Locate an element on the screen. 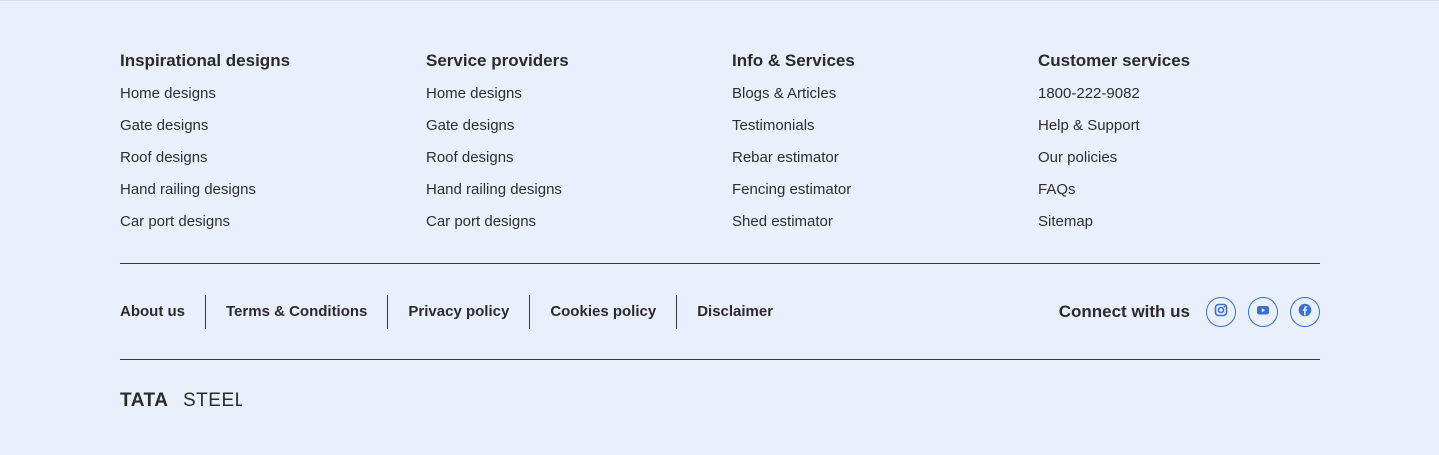 Image resolution: width=1439 pixels, height=455 pixels. footer-link: Testimonials is located at coordinates (773, 125).